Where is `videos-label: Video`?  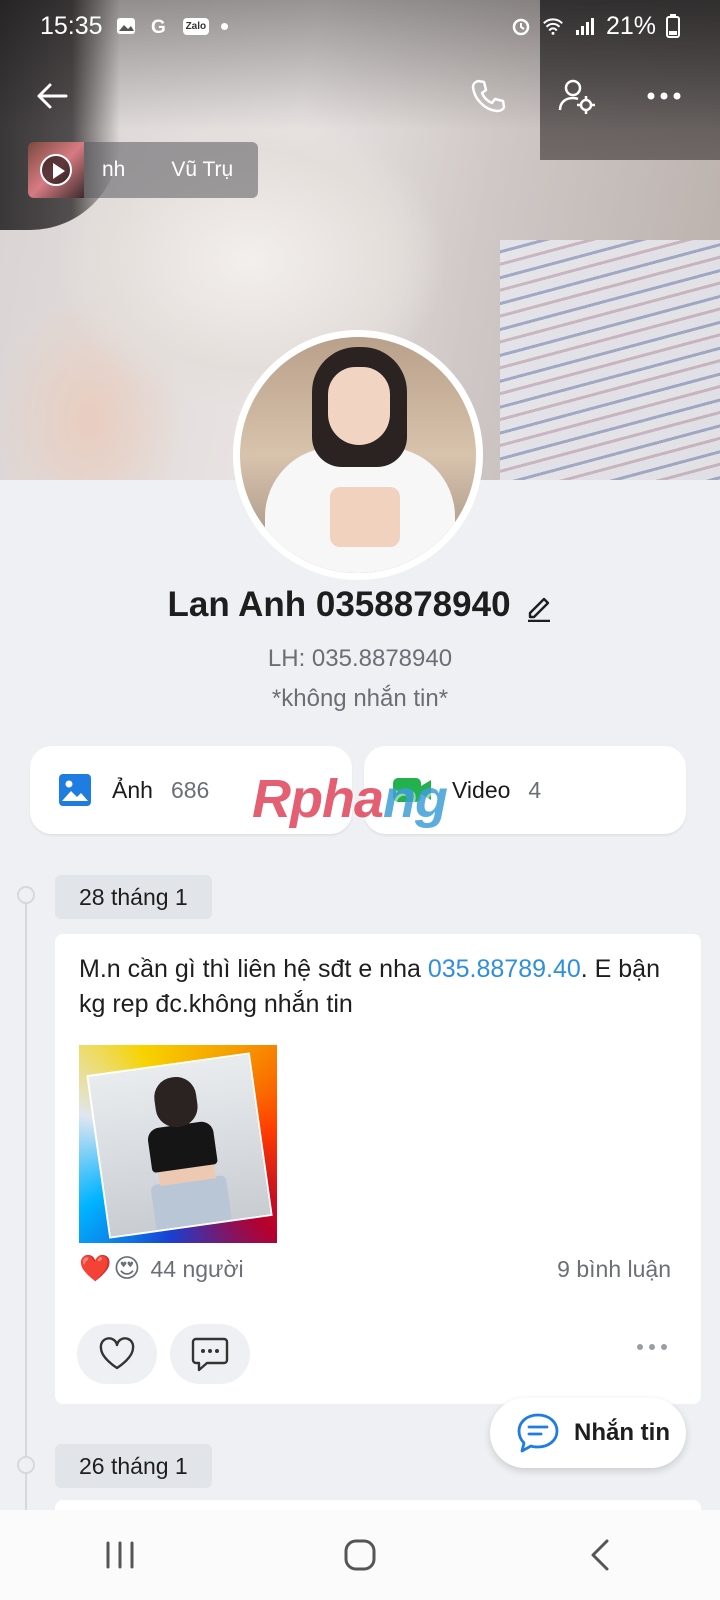 videos-label: Video is located at coordinates (481, 789).